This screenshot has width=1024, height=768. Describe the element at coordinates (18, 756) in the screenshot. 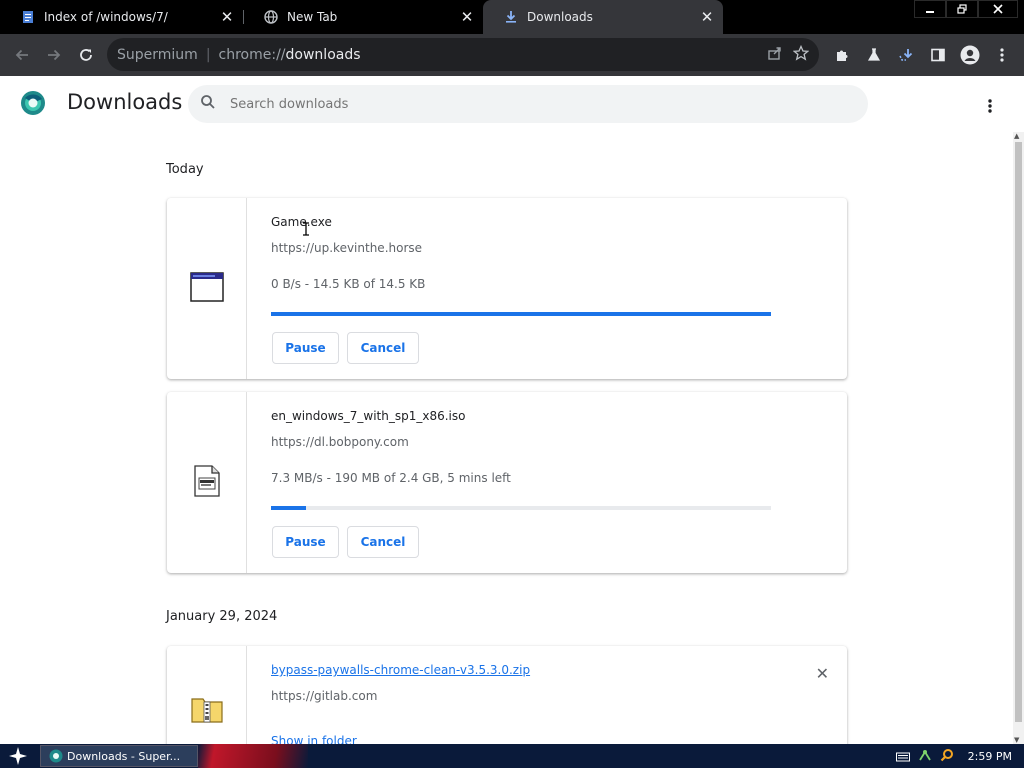

I see `start-menu-icon` at that location.